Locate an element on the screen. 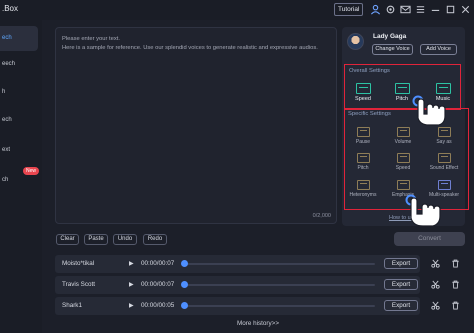  app-title: .Box is located at coordinates (10, 8).